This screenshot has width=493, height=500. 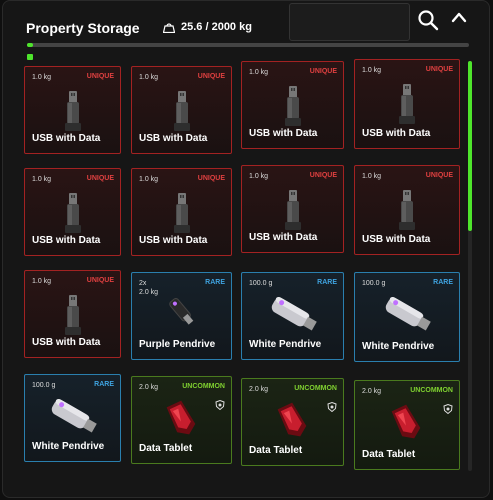 I want to click on item-name: Purple Pendrive, so click(x=177, y=344).